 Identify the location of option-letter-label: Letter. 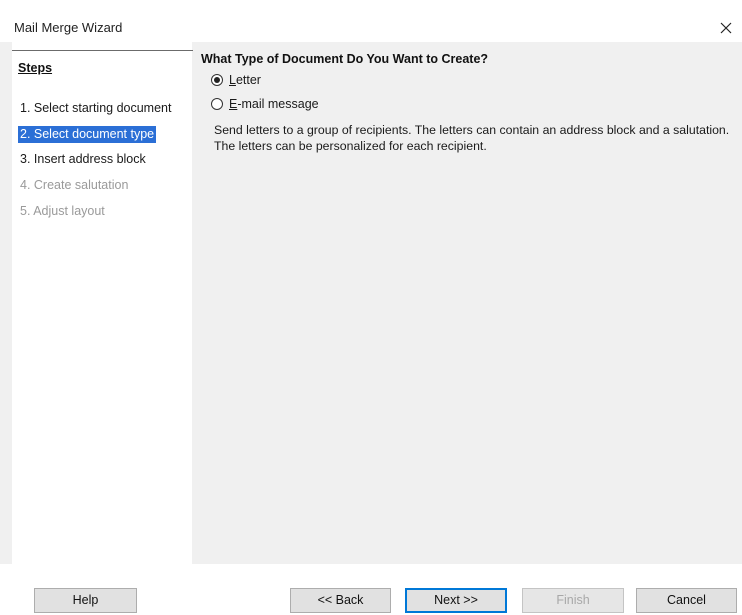
(245, 80).